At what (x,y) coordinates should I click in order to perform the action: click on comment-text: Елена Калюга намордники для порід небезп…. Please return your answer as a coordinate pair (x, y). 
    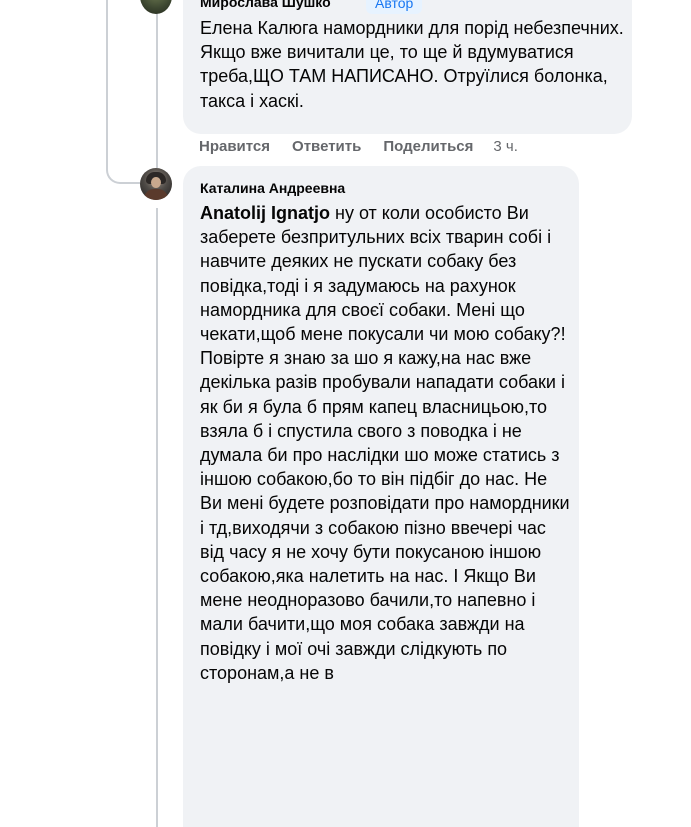
    Looking at the image, I should click on (412, 64).